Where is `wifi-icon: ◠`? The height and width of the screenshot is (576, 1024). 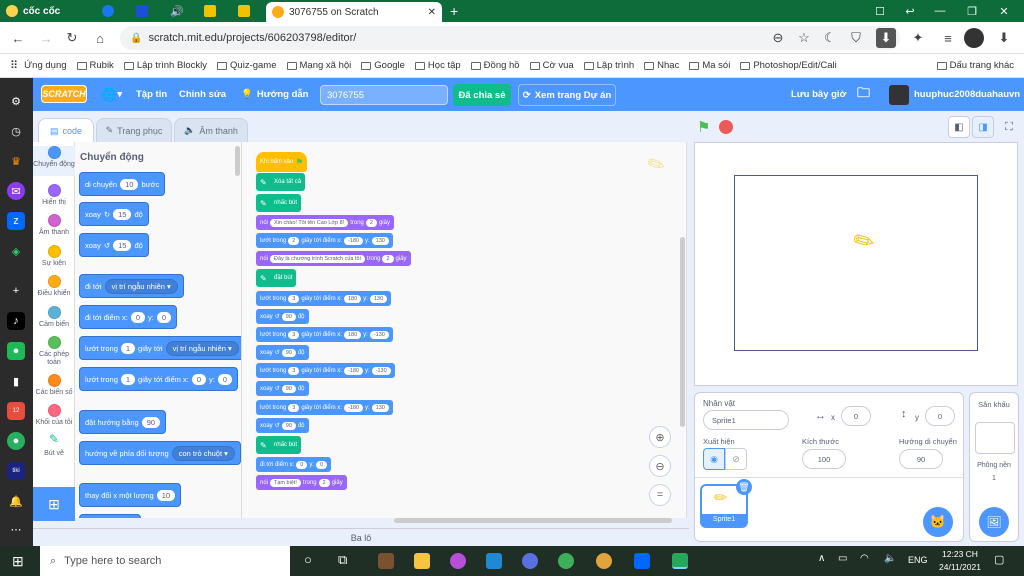 wifi-icon: ◠ is located at coordinates (864, 558).